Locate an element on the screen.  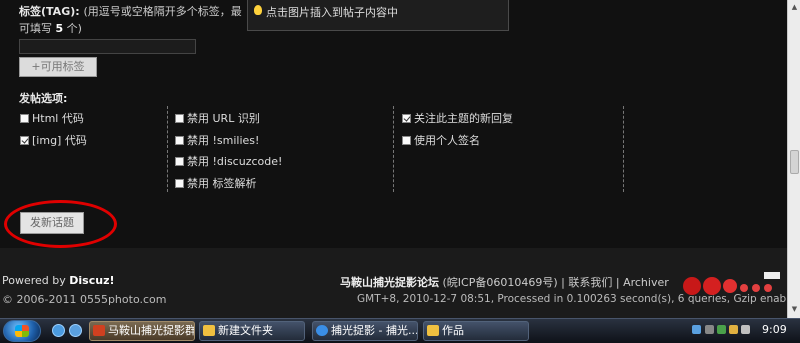
follow-replies-checkbox is located at coordinates (406, 118).